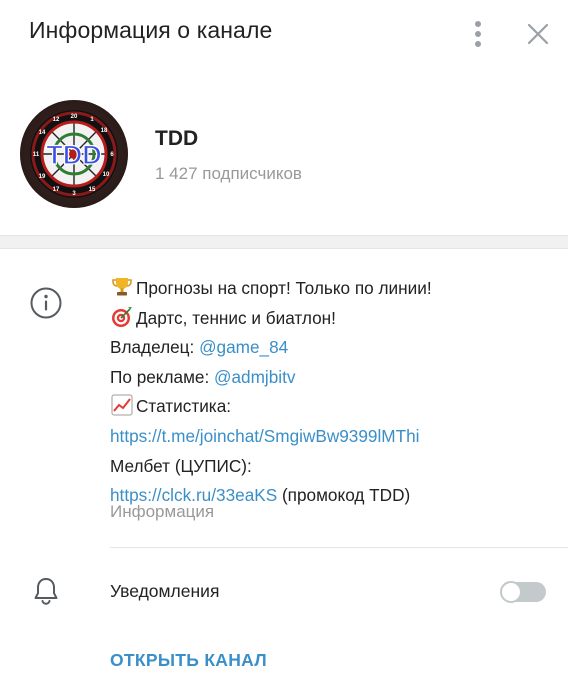 The width and height of the screenshot is (568, 692). What do you see at coordinates (511, 592) in the screenshot?
I see `toggle-knob` at bounding box center [511, 592].